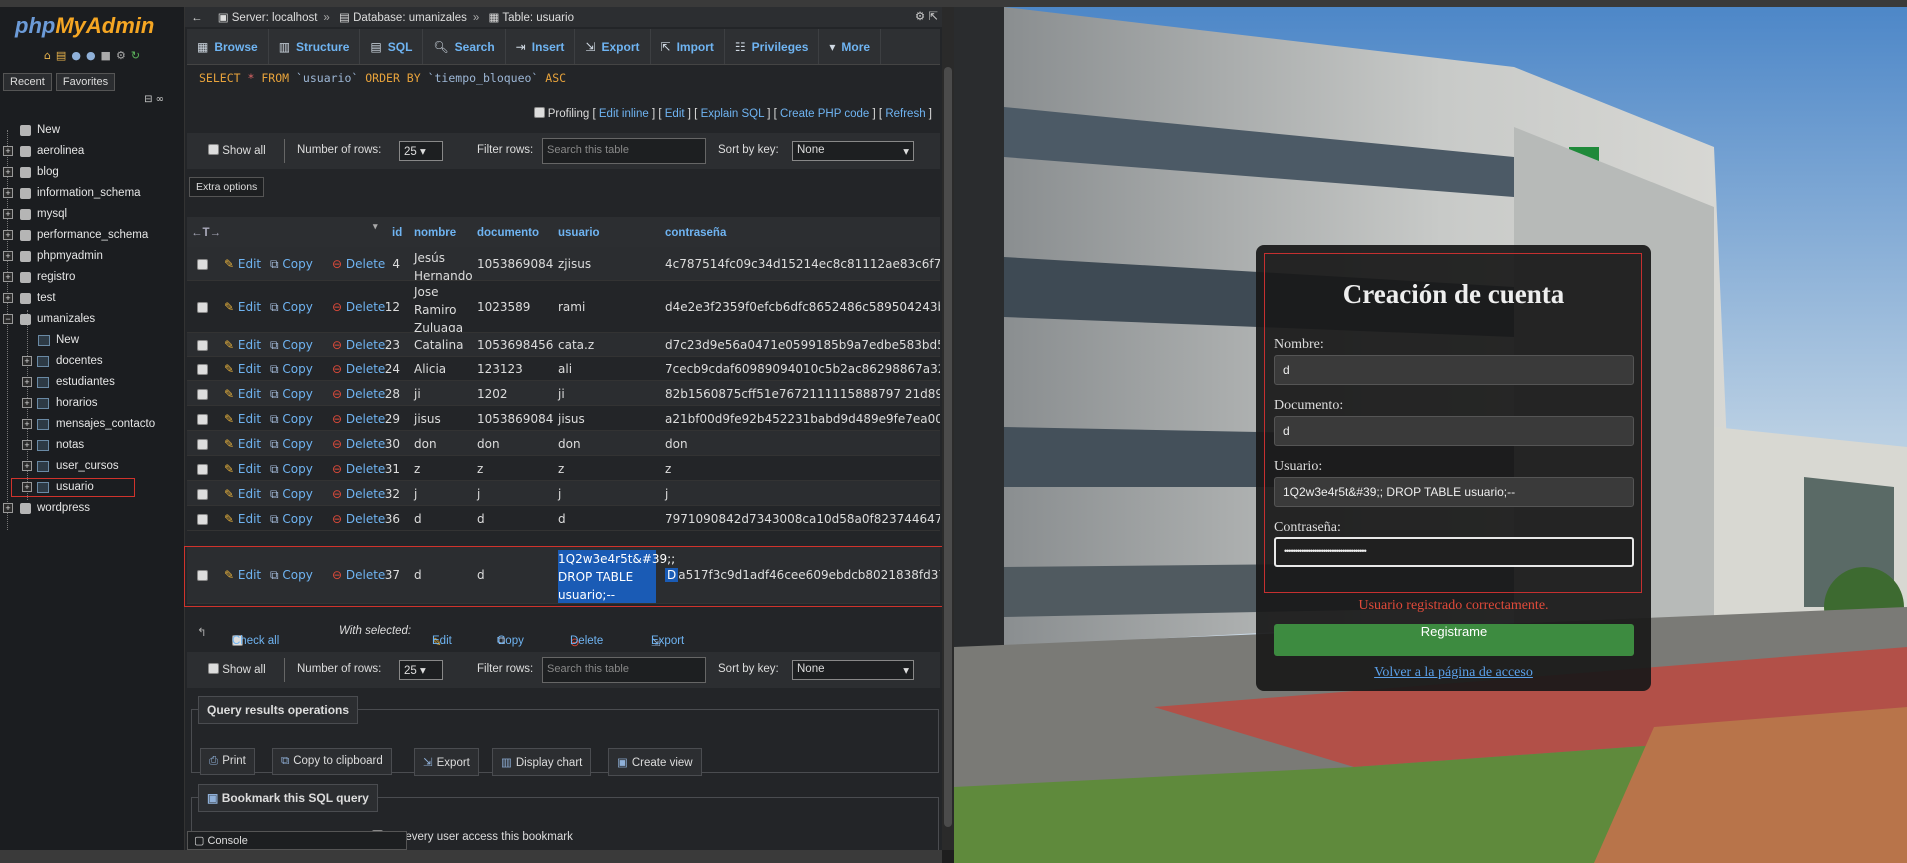 The width and height of the screenshot is (1907, 863). I want to click on contrasena-field: ••••••••••••••••••••••••••••••••••••••, so click(1454, 552).